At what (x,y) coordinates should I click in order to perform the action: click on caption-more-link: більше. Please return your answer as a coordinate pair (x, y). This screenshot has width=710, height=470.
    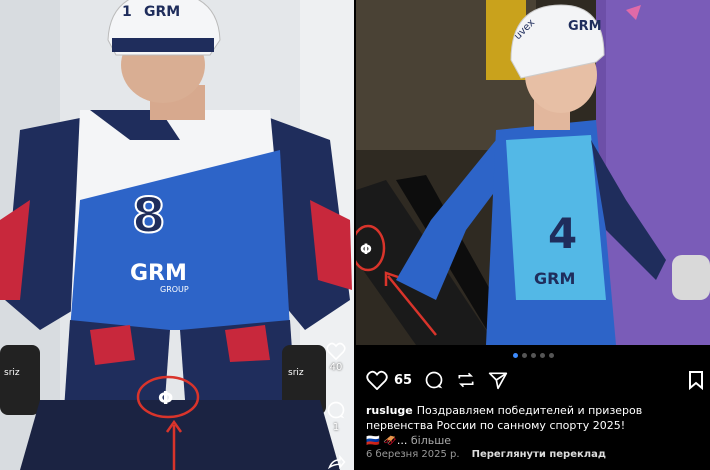
    Looking at the image, I should click on (431, 440).